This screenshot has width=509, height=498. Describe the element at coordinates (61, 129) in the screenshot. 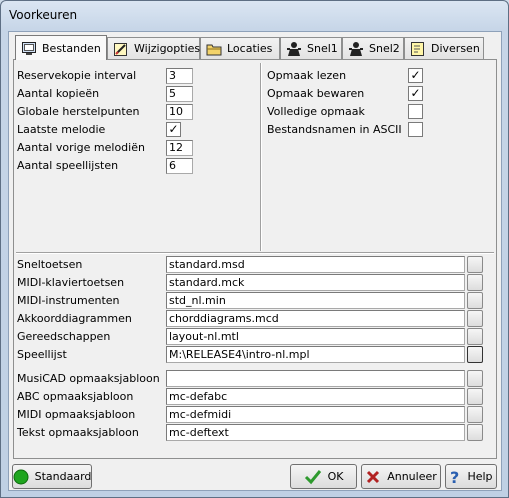

I see `last-melody-label: Laatste melodie` at that location.